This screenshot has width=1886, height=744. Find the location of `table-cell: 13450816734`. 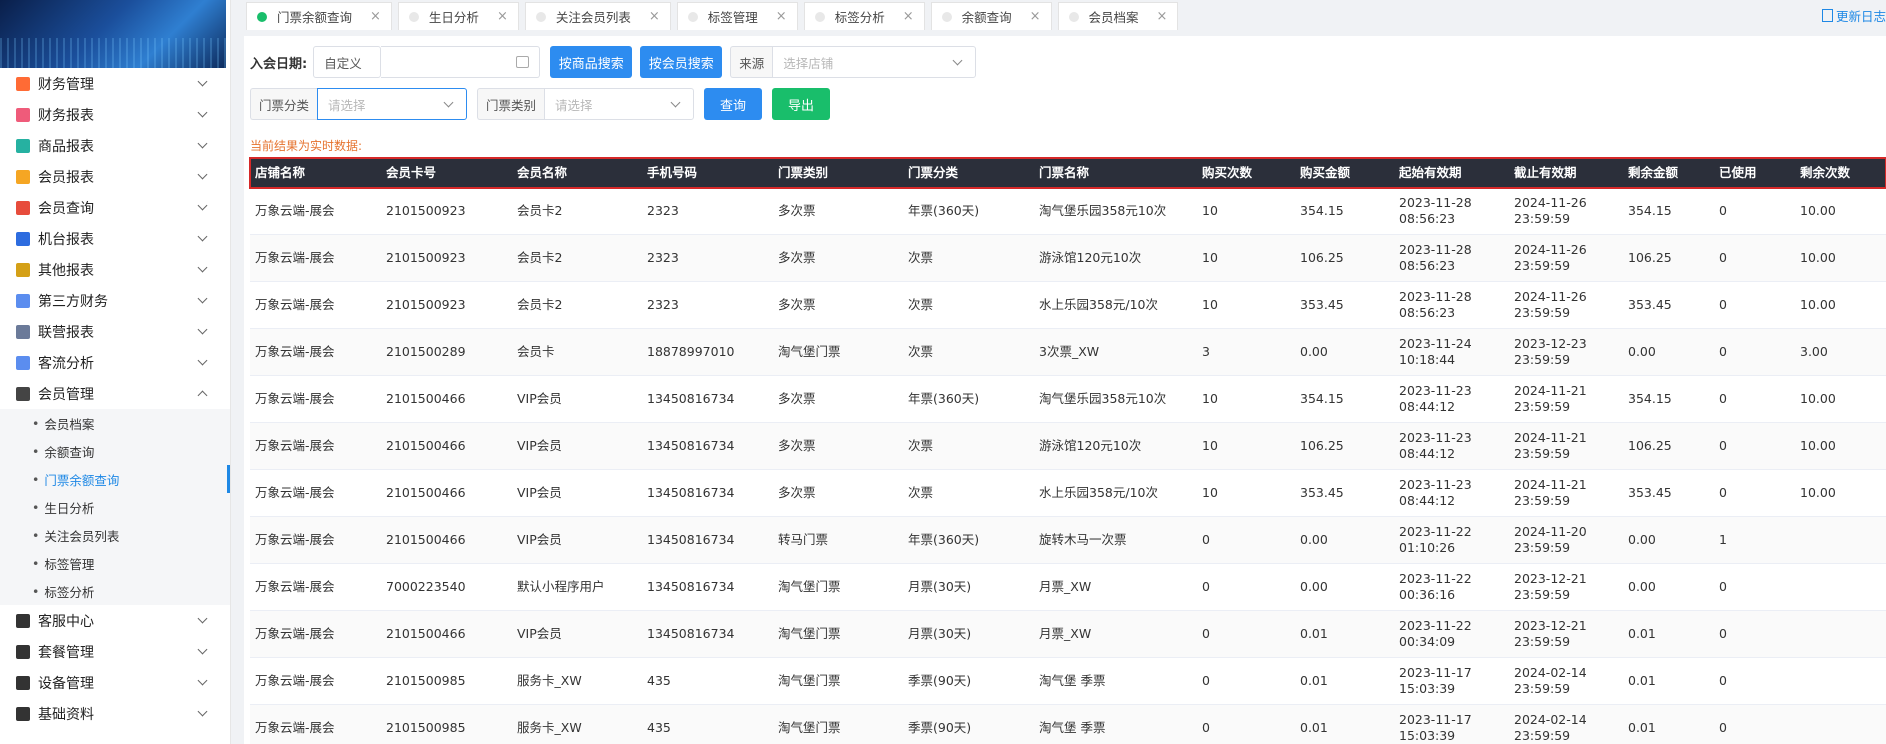

table-cell: 13450816734 is located at coordinates (691, 398).